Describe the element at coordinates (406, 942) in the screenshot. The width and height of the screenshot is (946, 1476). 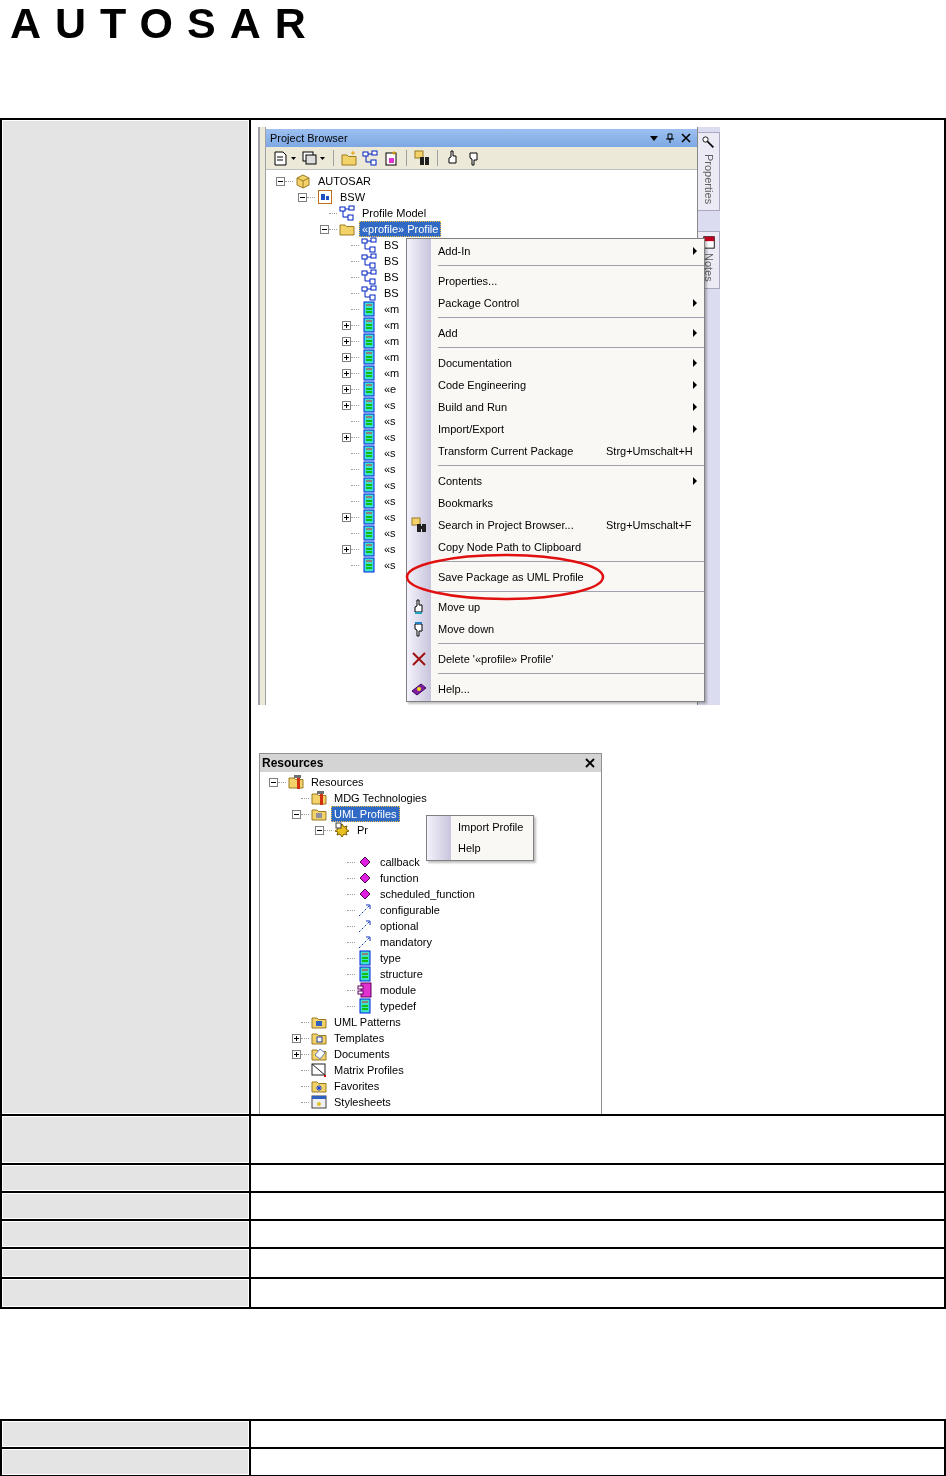
I see `tree-item: mandatory` at that location.